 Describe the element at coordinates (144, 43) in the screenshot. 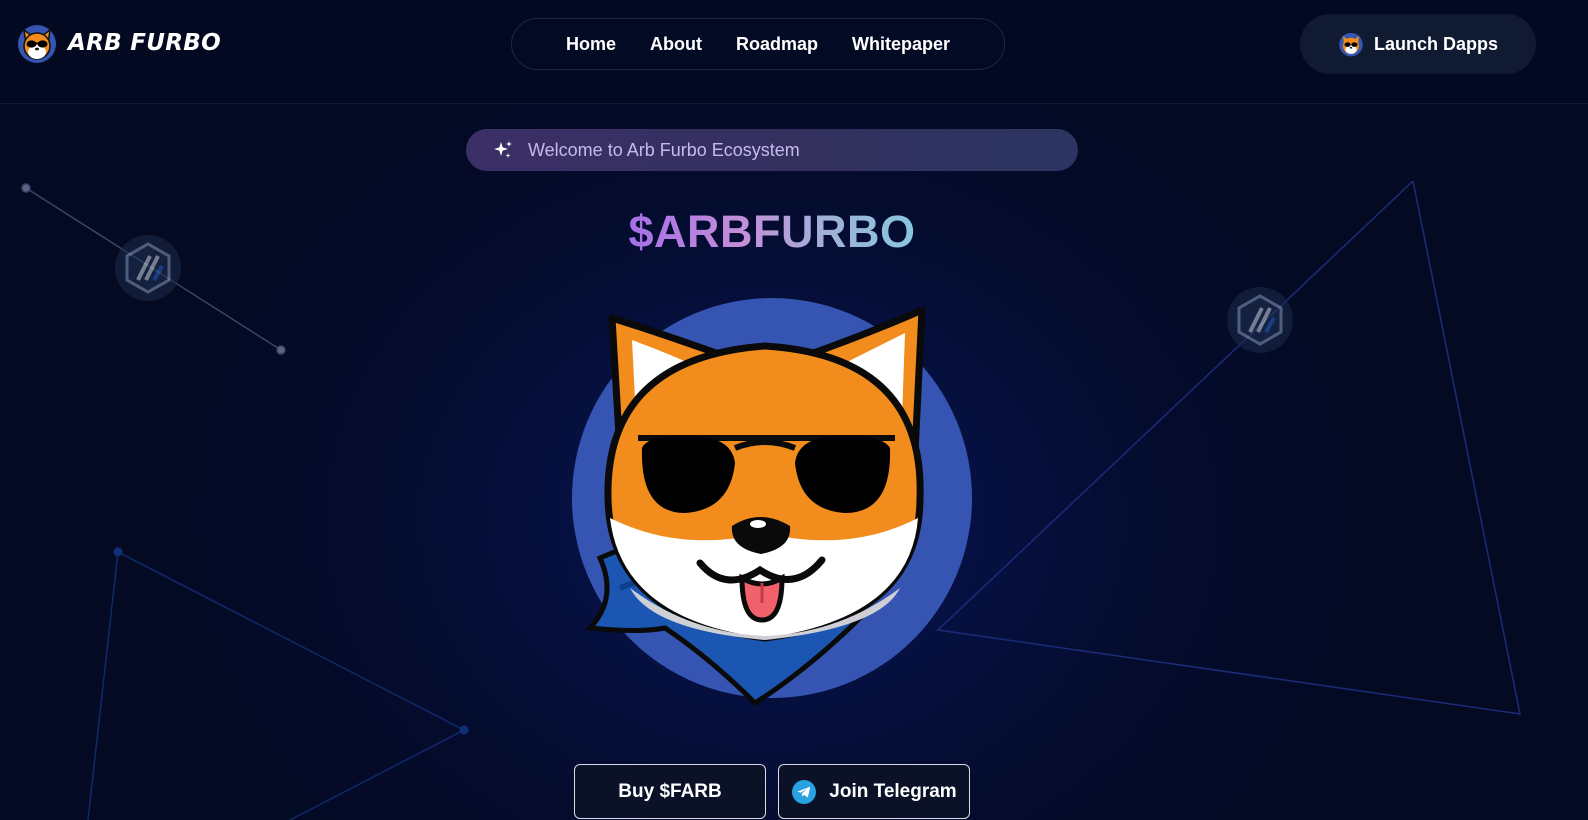

I see `brand-name: ARB FURBO` at that location.